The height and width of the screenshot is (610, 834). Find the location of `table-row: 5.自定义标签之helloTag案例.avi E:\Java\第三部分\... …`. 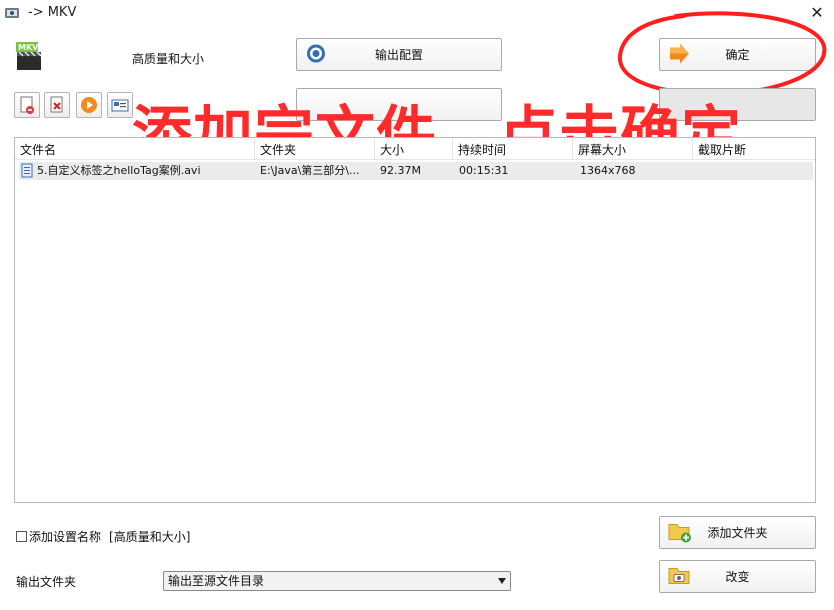

table-row: 5.自定义标签之helloTag案例.avi E:\Java\第三部分\... … is located at coordinates (416, 171).